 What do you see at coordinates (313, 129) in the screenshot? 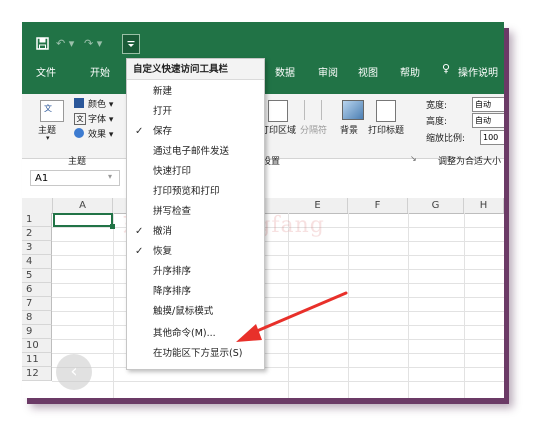
I see `breaks-button: 分隔符` at bounding box center [313, 129].